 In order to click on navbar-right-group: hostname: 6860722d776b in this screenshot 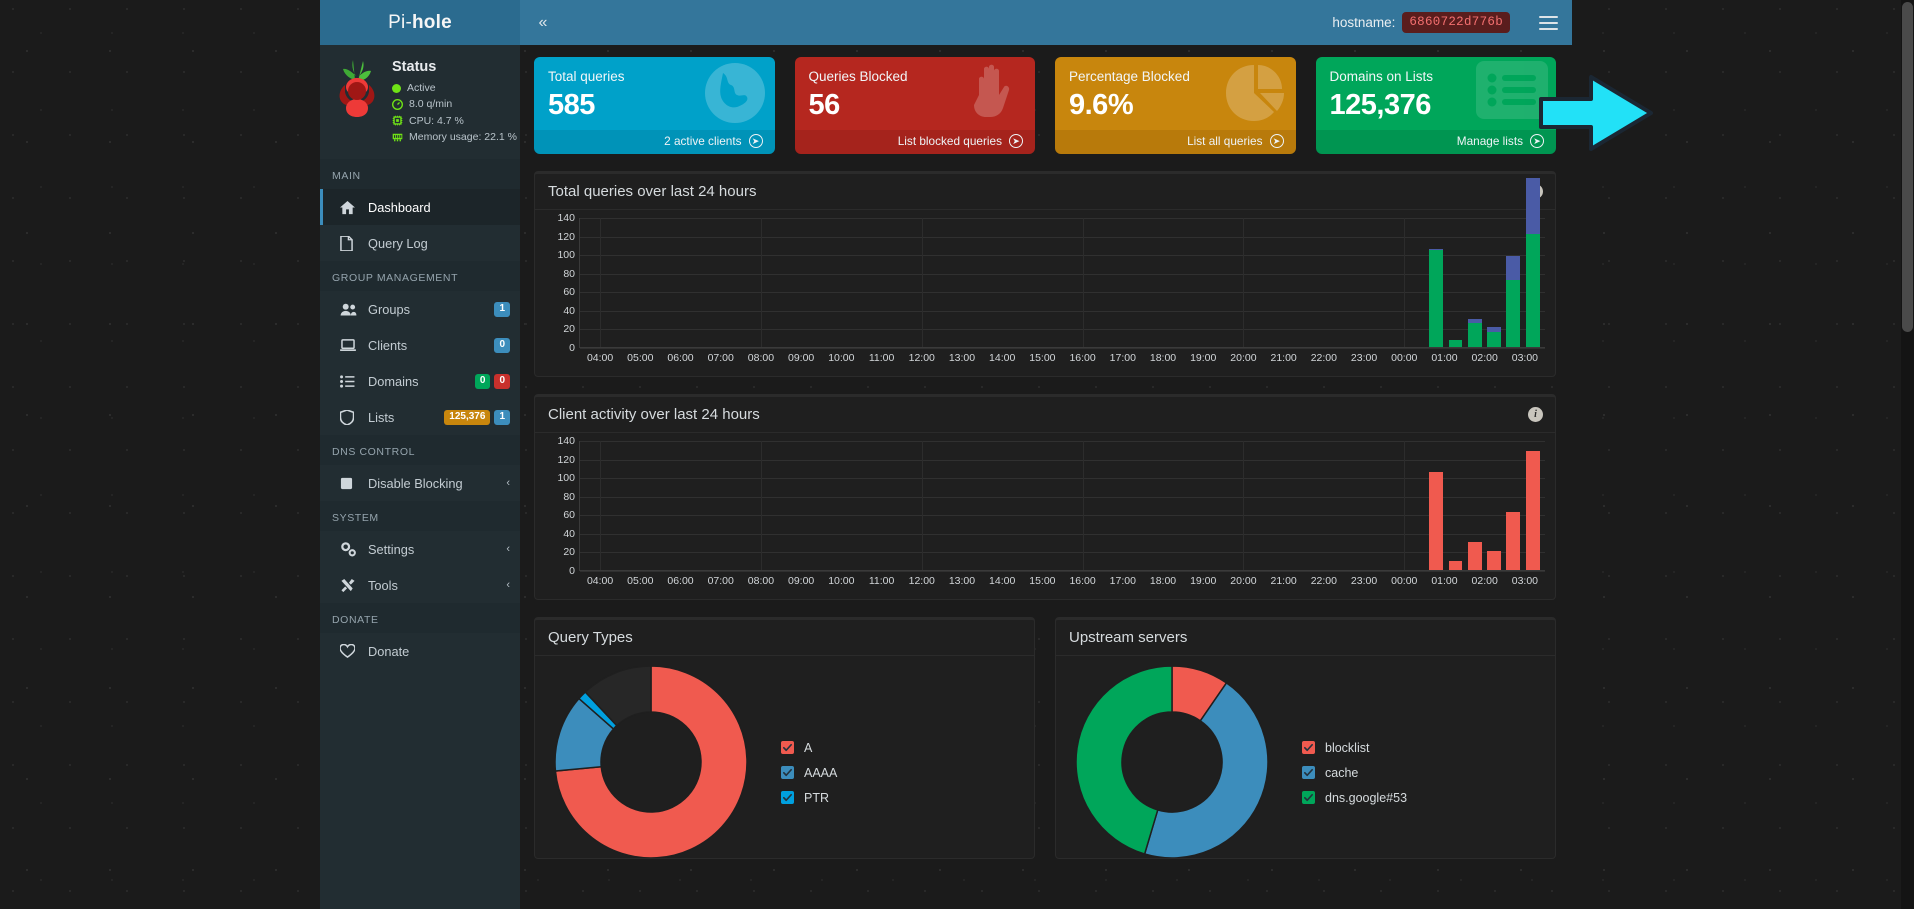, I will do `click(1452, 22)`.